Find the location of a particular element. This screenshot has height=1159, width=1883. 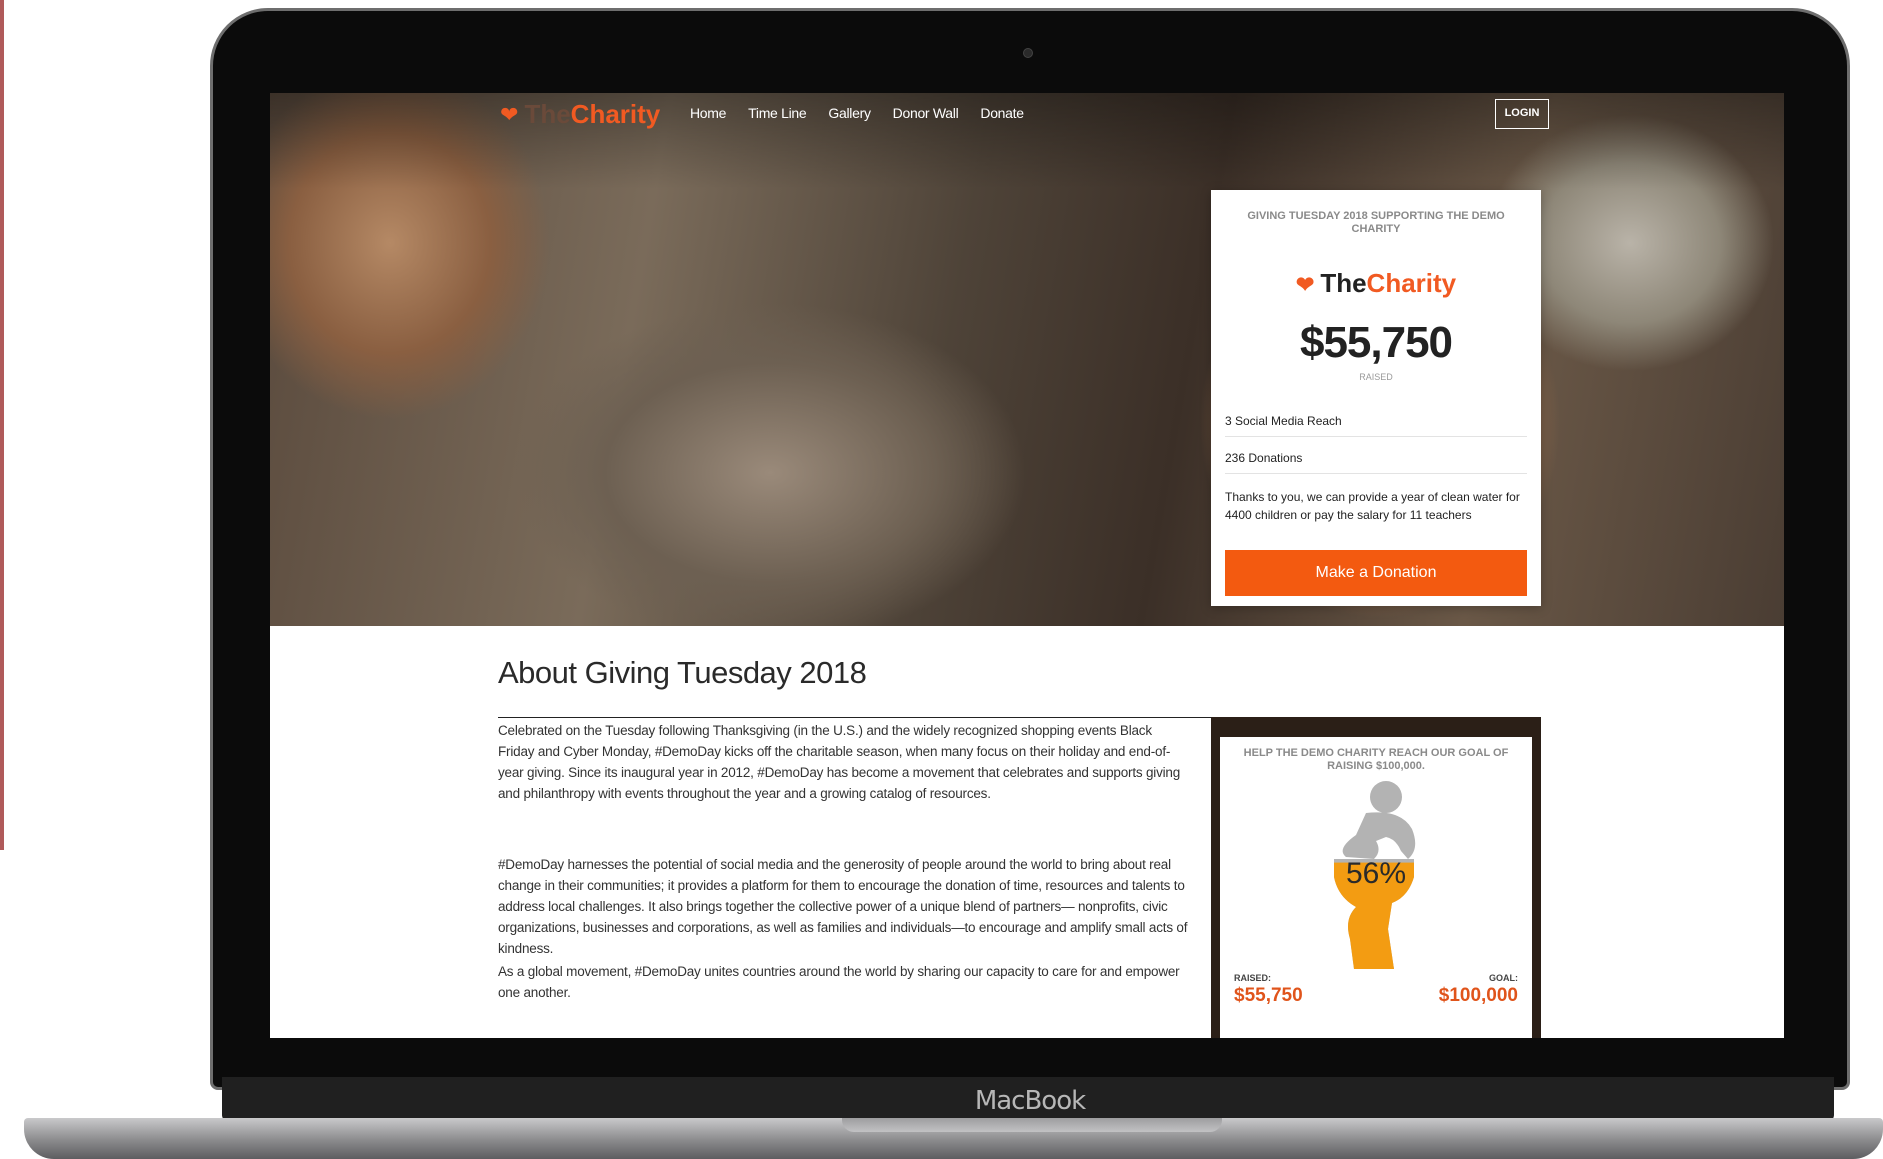

goal-progress-figure: 56% is located at coordinates (1375, 875).